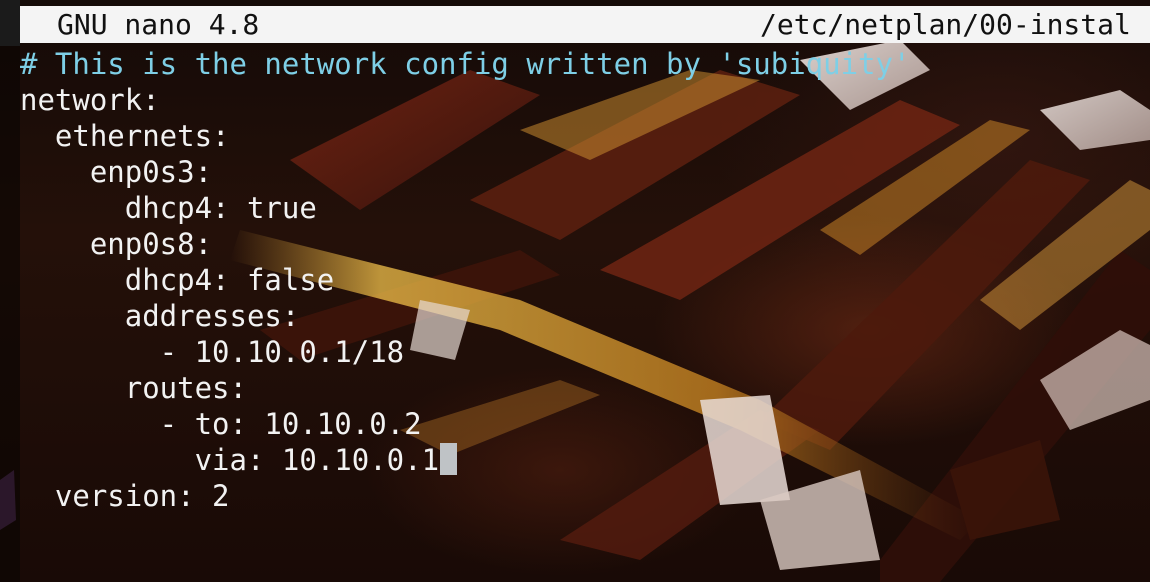 Image resolution: width=1150 pixels, height=582 pixels. I want to click on terminal-margin, so click(10, 314).